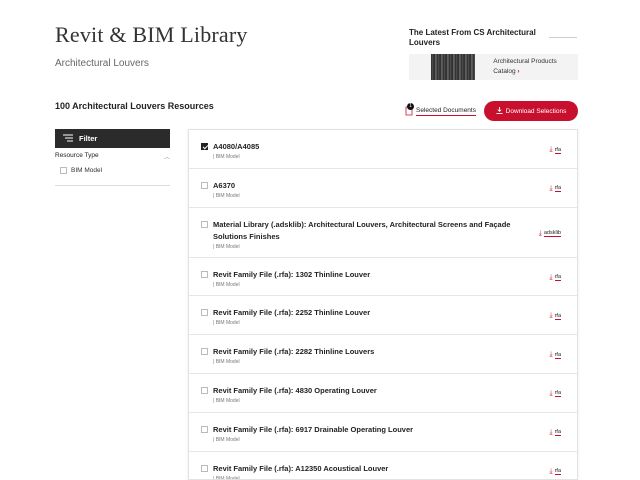  Describe the element at coordinates (134, 106) in the screenshot. I see `results-count: 100 Architectural Louvers Resources` at that location.